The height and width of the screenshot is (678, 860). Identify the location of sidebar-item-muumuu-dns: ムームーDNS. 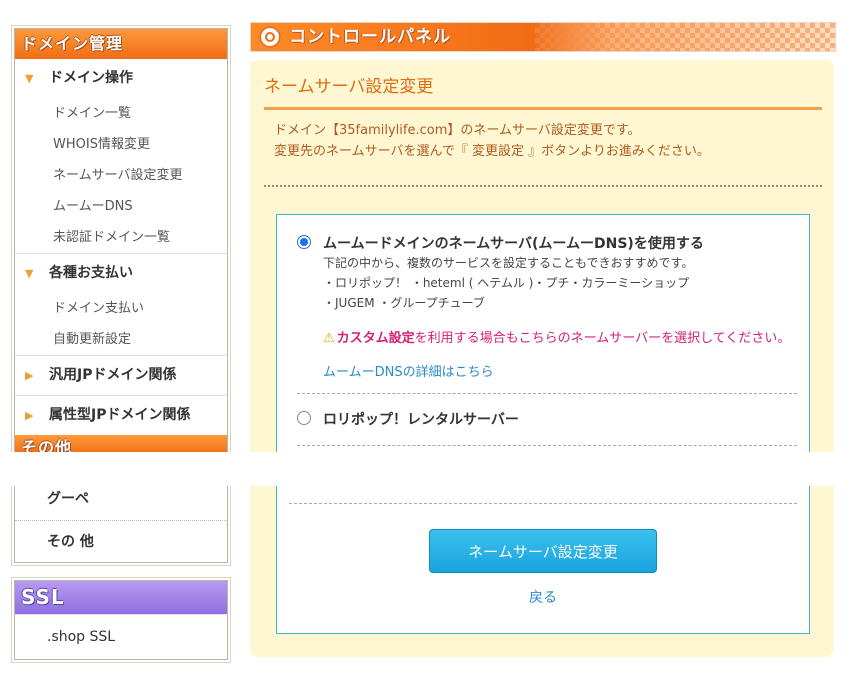
(121, 206).